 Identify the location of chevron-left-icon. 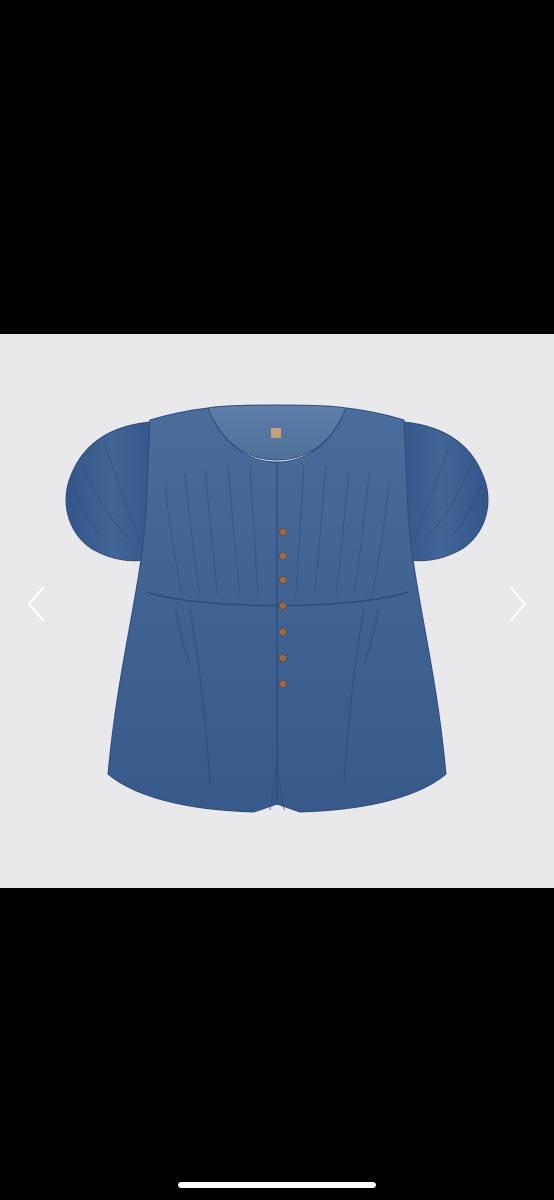
(36, 604).